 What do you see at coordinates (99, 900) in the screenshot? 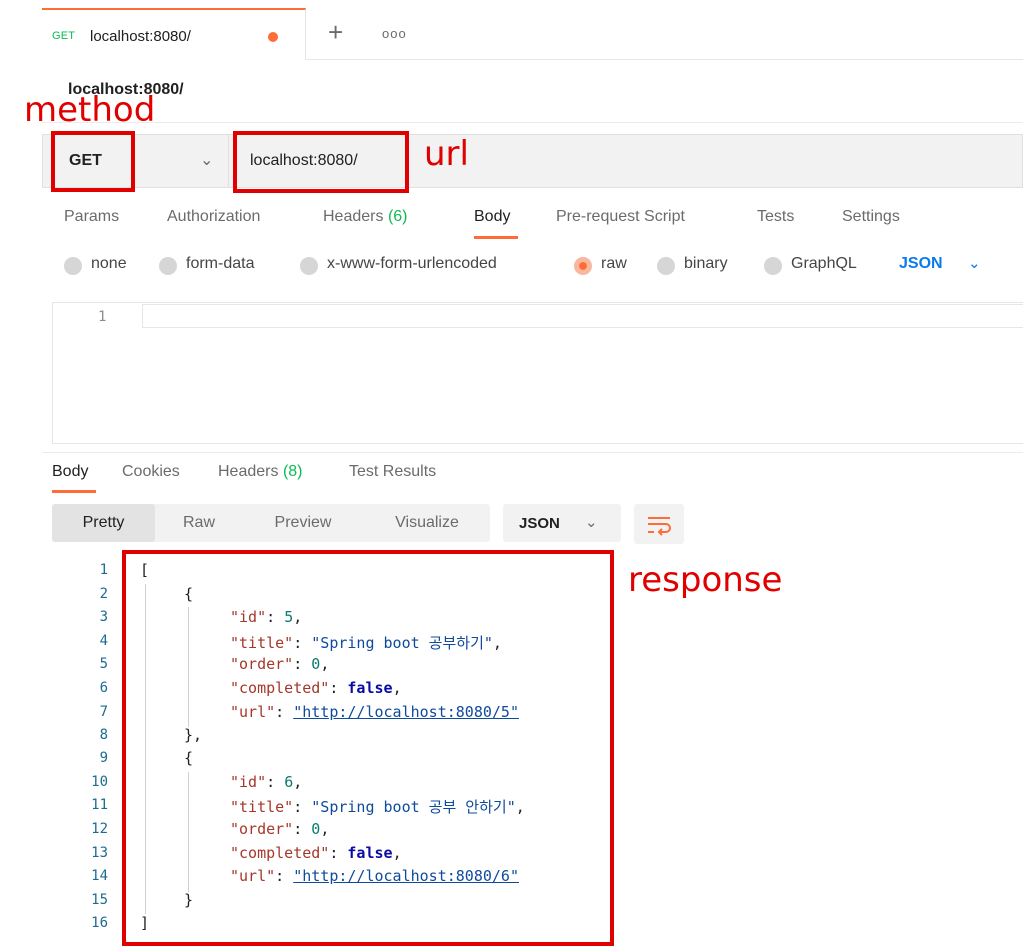
I see `line-number: 15` at bounding box center [99, 900].